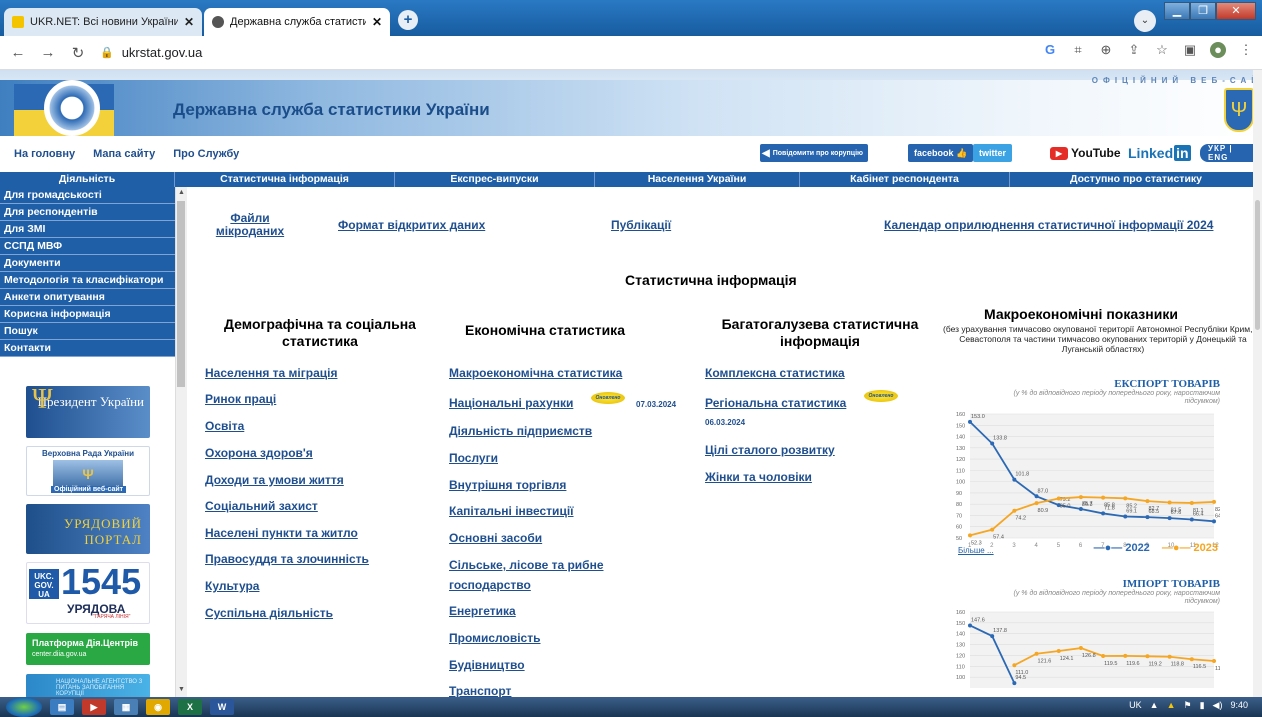 Image resolution: width=1262 pixels, height=717 pixels. What do you see at coordinates (758, 477) in the screenshot?
I see `link-women-men: Жінки та чоловіки` at bounding box center [758, 477].